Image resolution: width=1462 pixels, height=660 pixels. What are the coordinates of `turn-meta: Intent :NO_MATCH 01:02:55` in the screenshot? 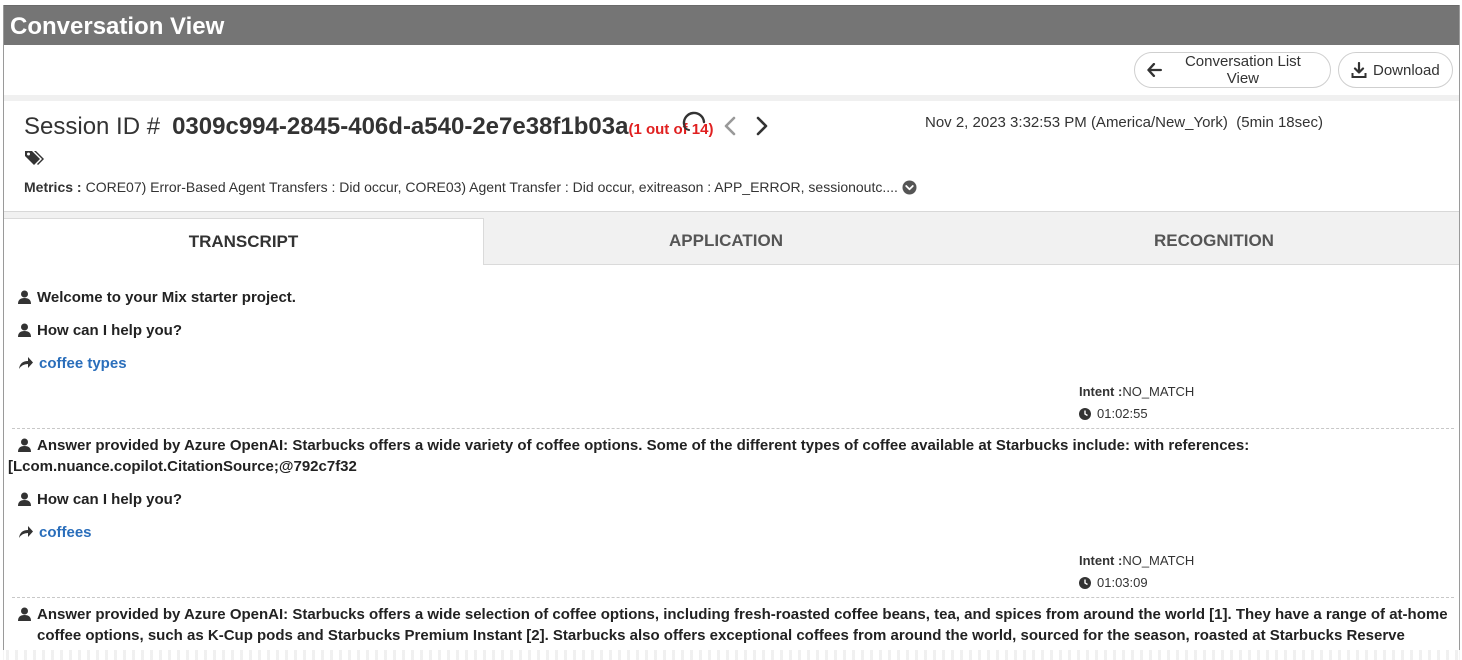 It's located at (734, 405).